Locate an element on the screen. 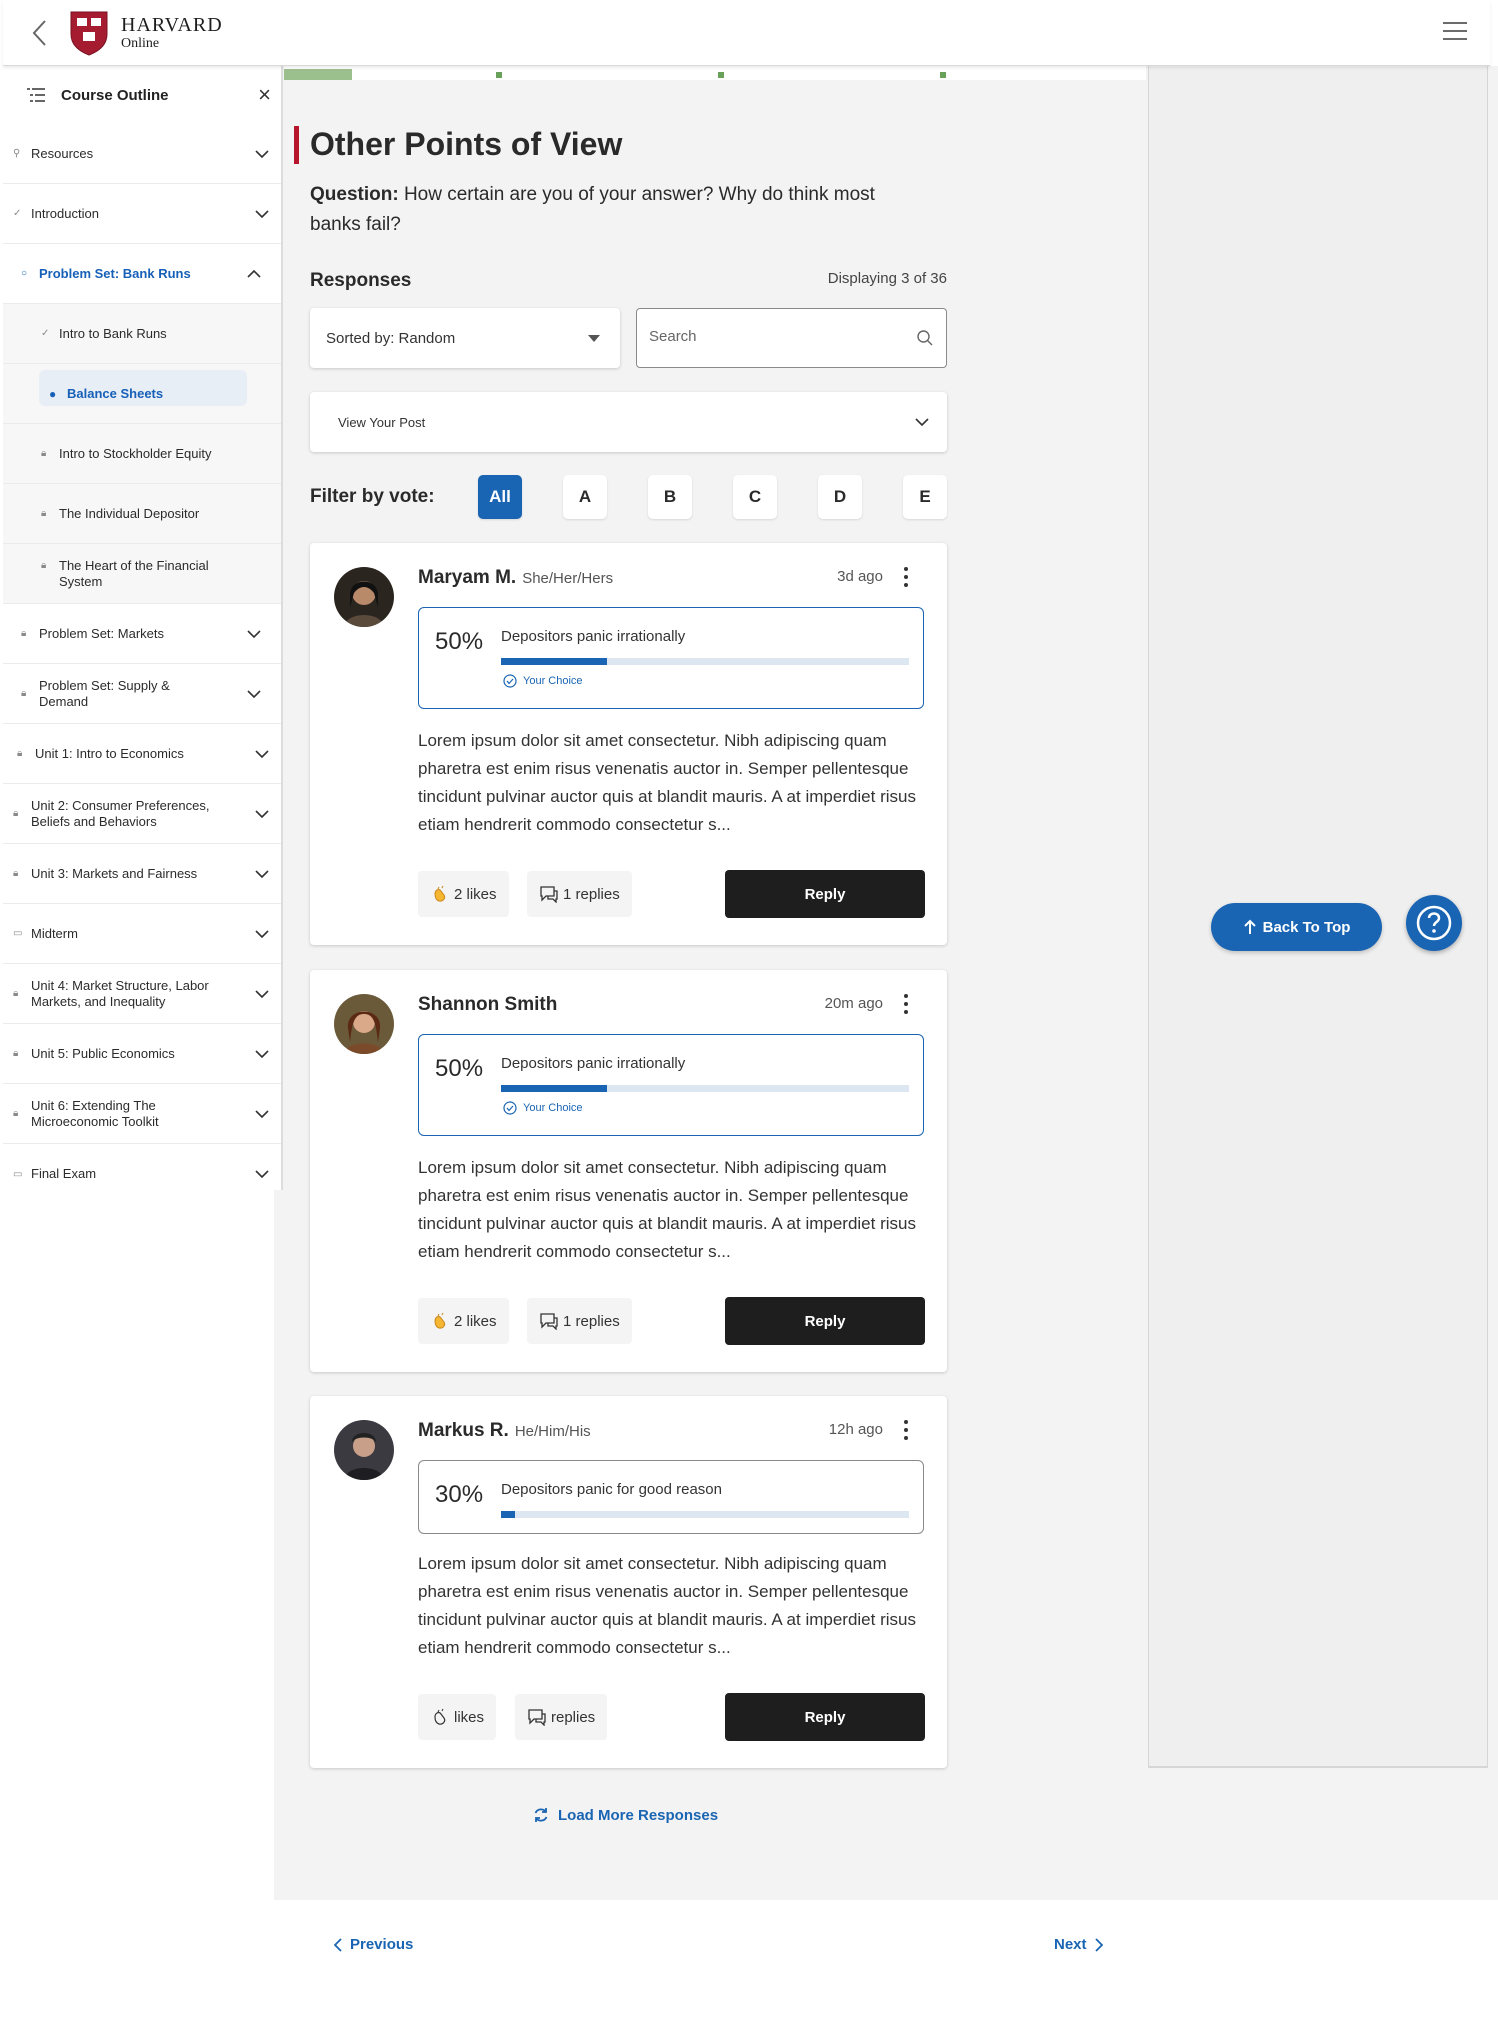 This screenshot has height=2033, width=1498. back-chevron-icon is located at coordinates (41, 33).